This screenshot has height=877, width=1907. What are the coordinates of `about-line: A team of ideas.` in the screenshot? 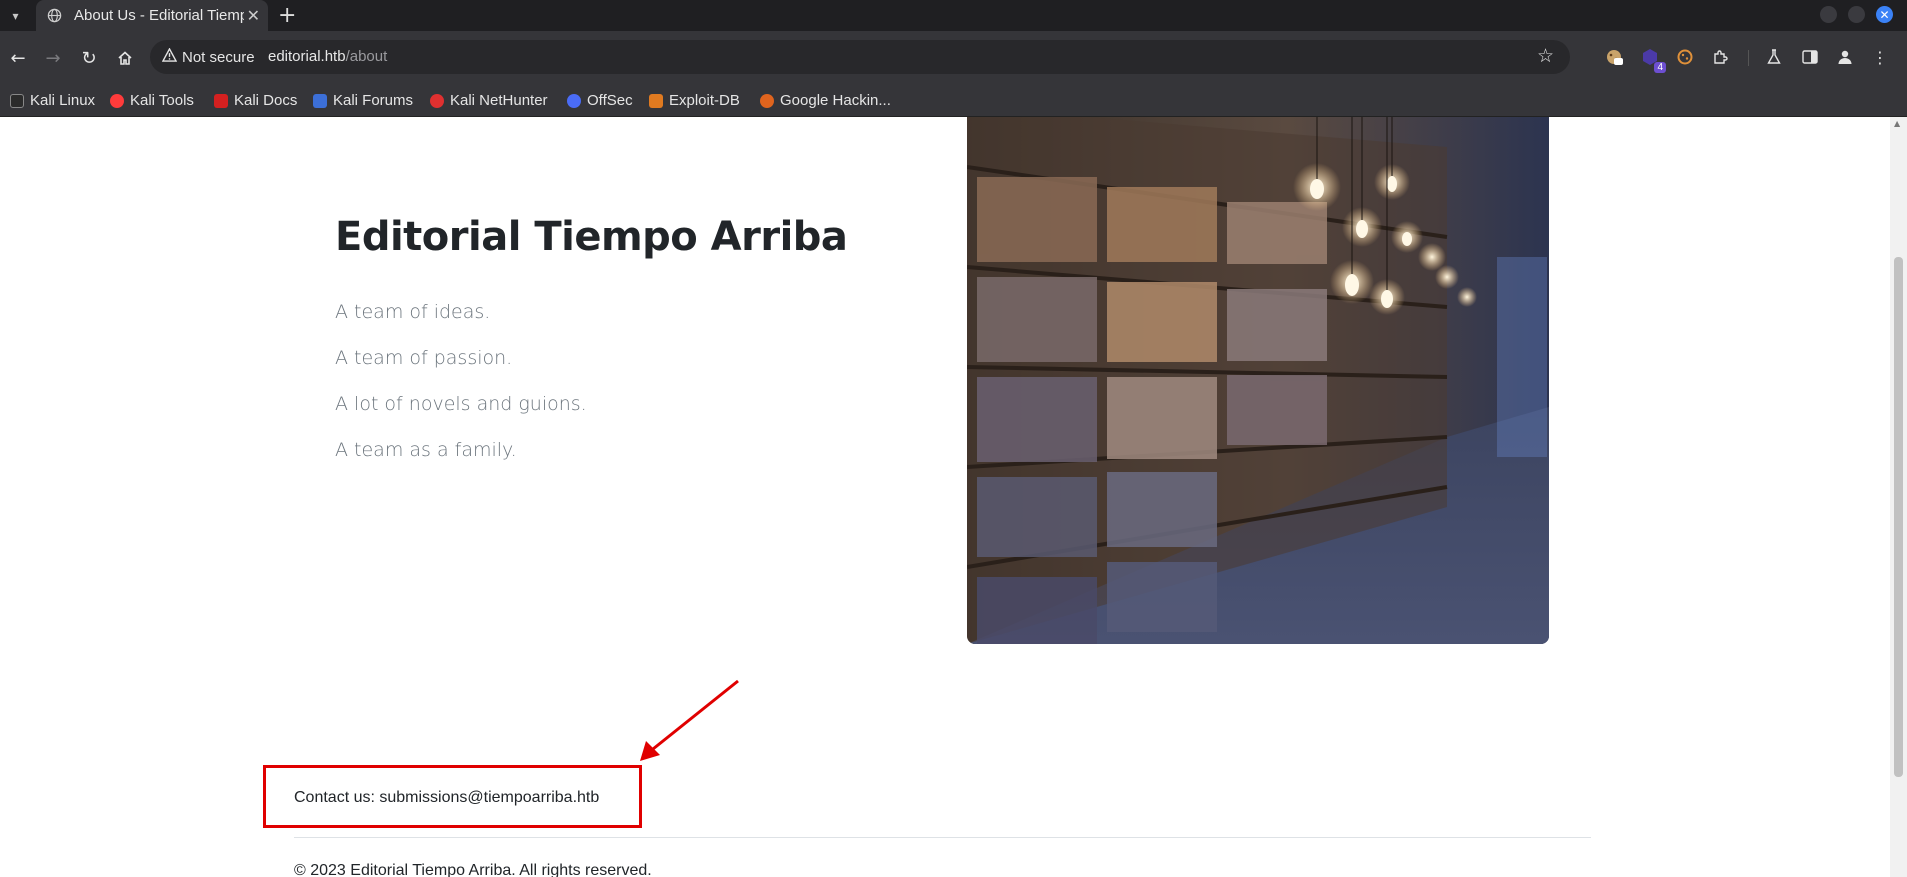 It's located at (413, 312).